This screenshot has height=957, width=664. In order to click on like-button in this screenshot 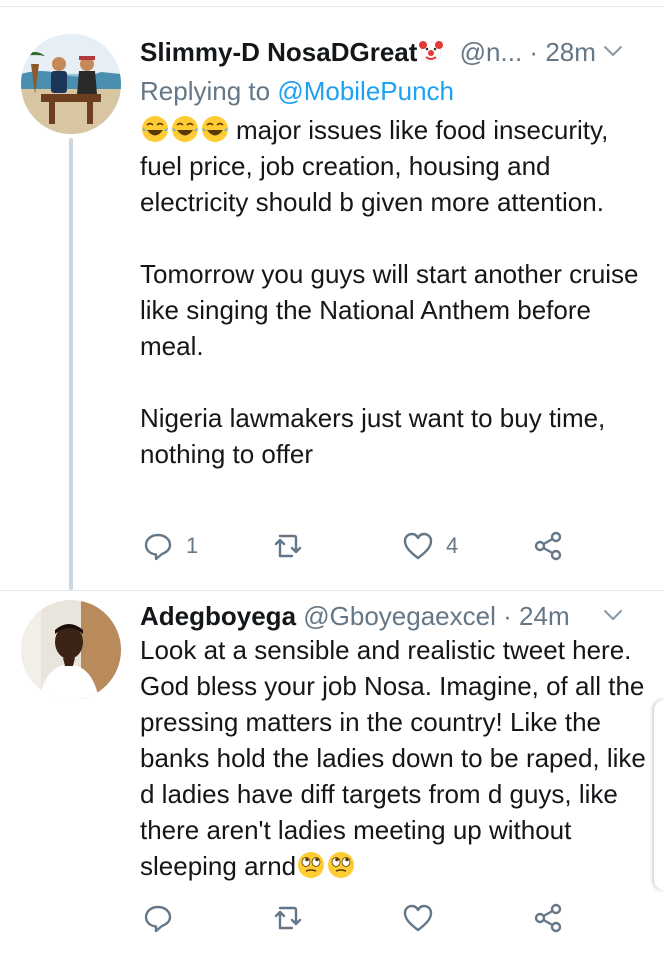, I will do `click(424, 918)`.